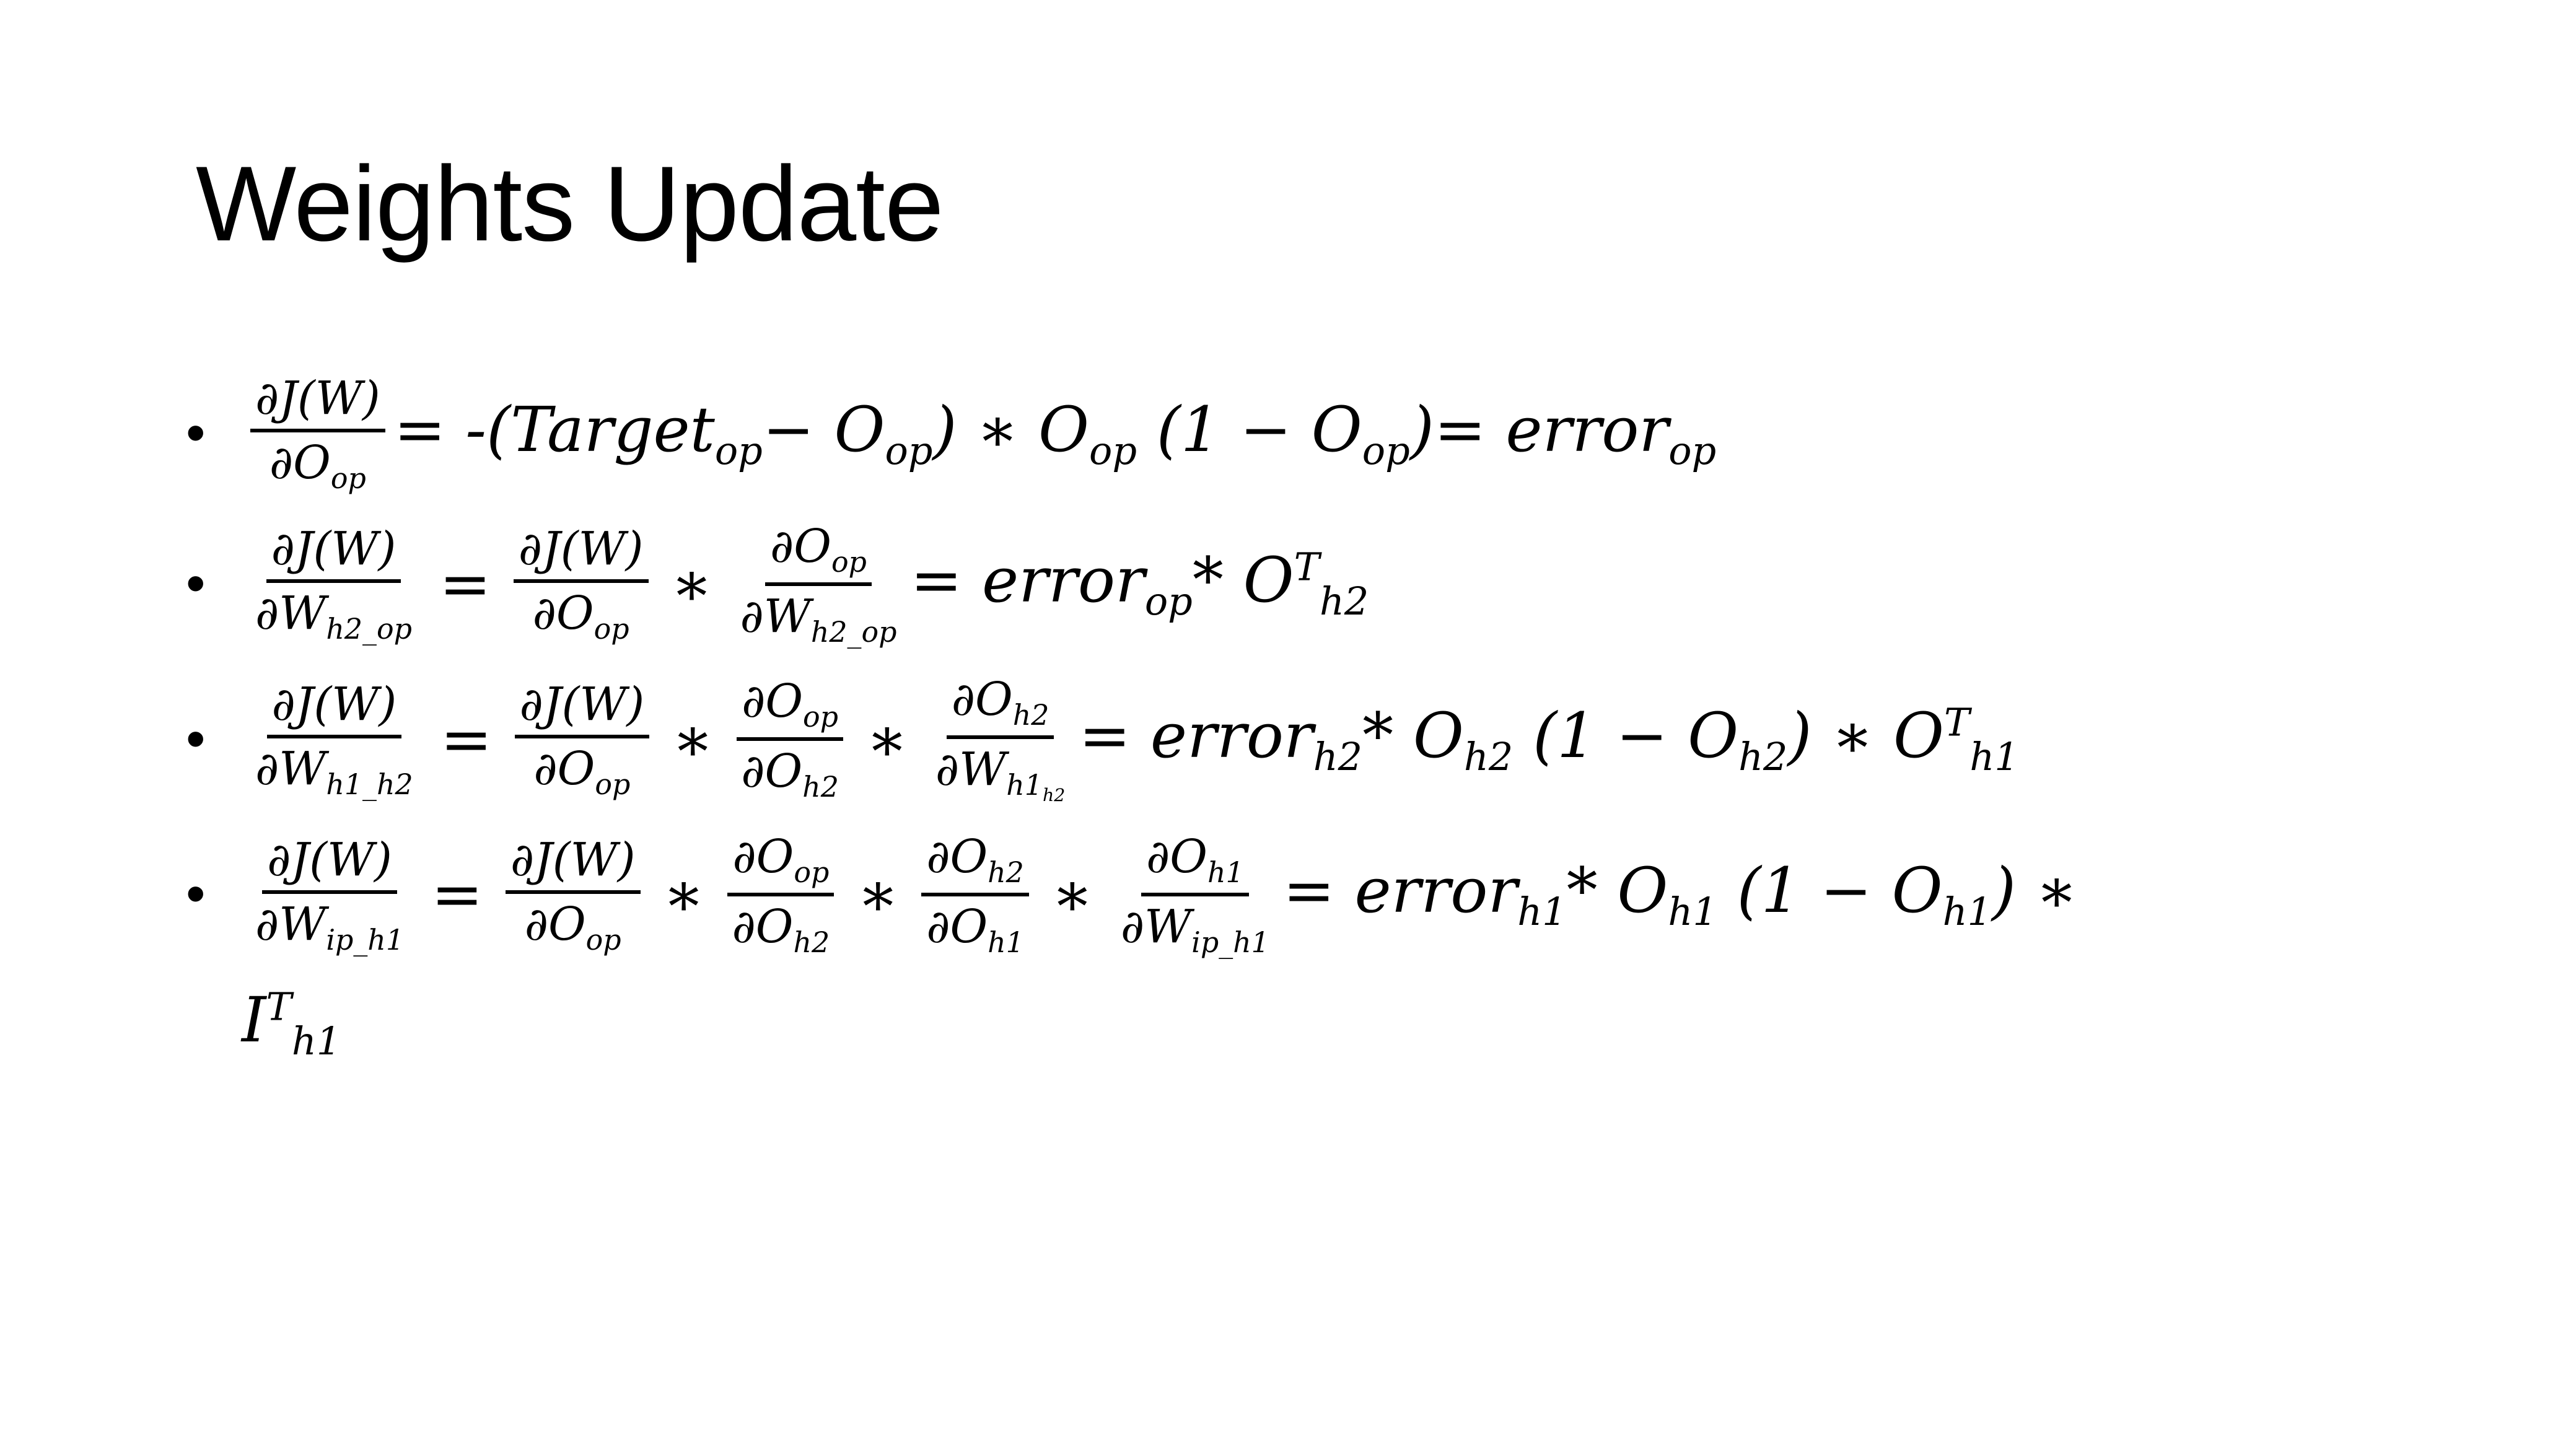 Image resolution: width=2576 pixels, height=1449 pixels. I want to click on fraction-3: ∂Oh2 ∂Oh1, so click(975, 894).